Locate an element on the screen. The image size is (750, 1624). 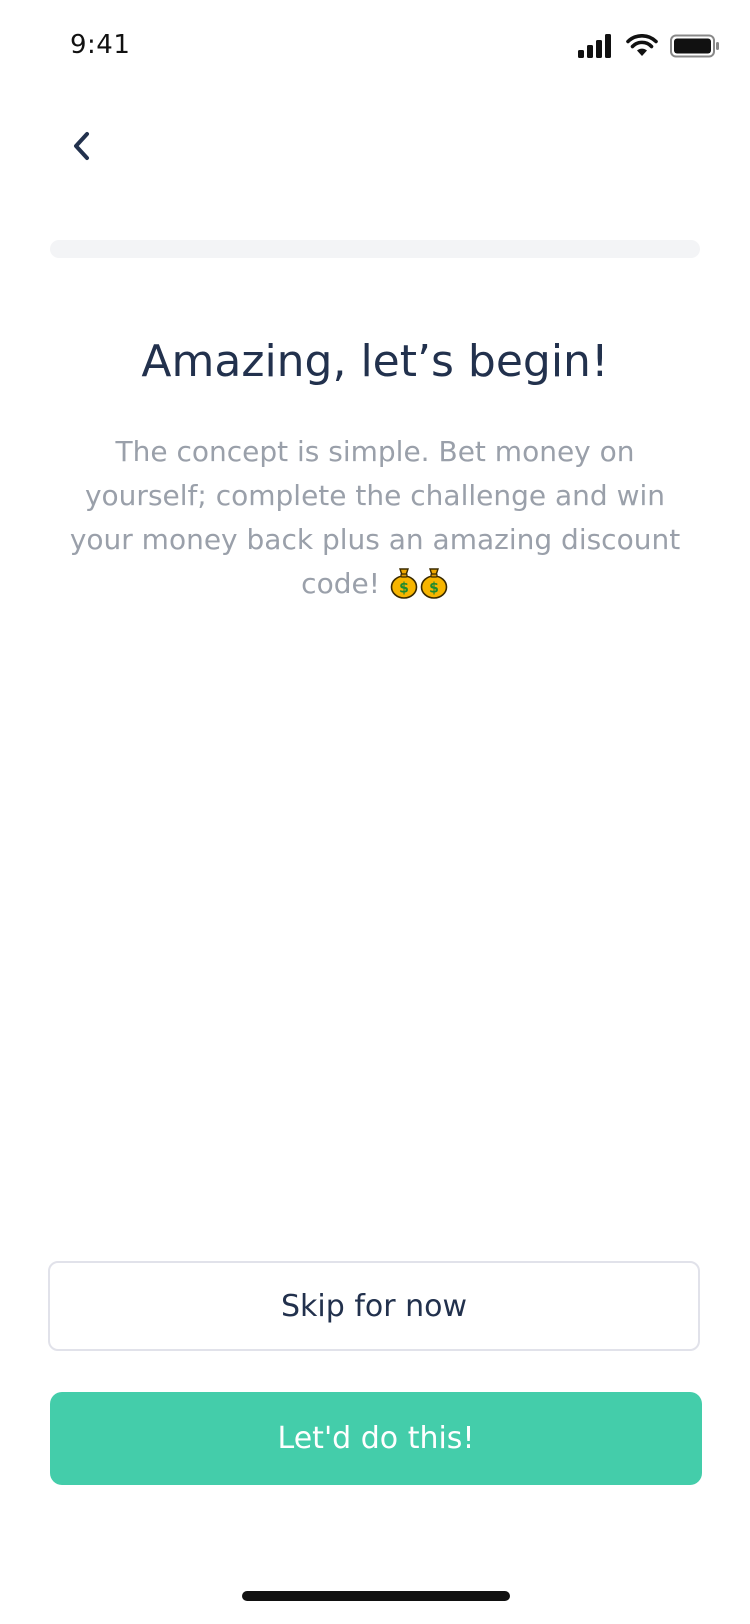
battery-icon is located at coordinates (694, 46).